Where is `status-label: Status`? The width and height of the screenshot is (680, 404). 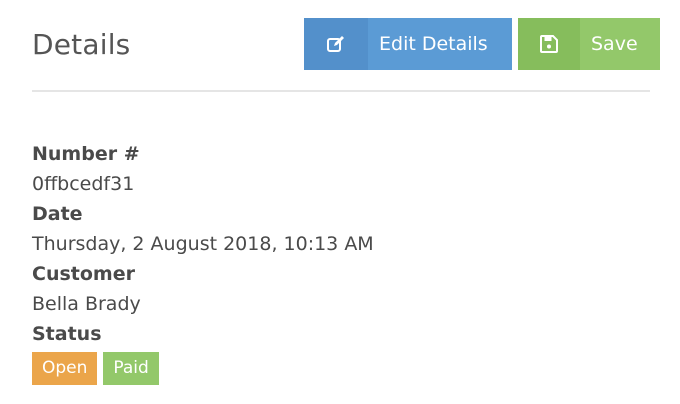 status-label: Status is located at coordinates (67, 334).